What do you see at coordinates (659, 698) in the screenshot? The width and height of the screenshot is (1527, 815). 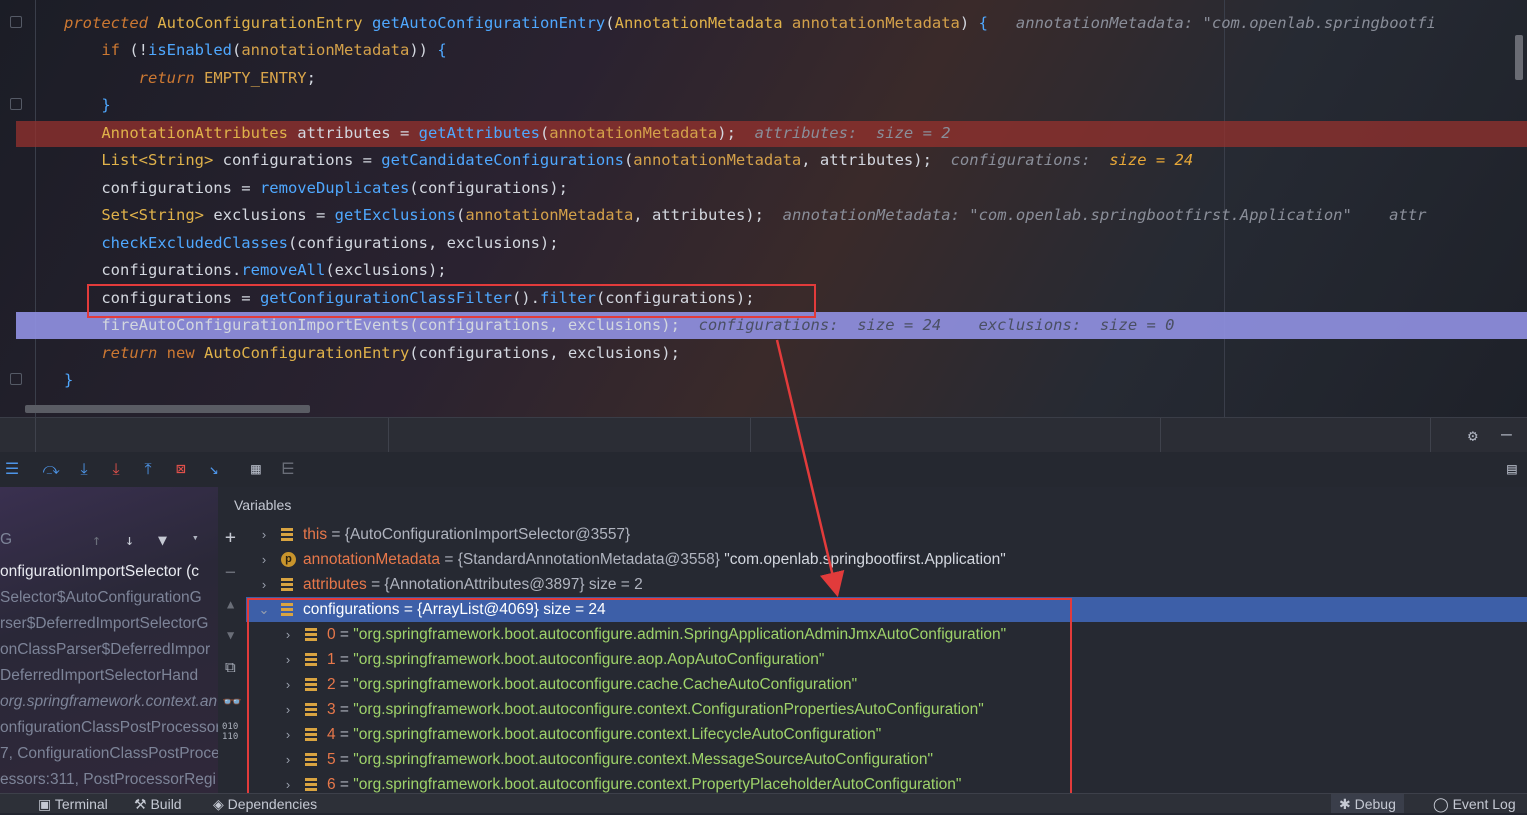 I see `annotation-box-configurations` at bounding box center [659, 698].